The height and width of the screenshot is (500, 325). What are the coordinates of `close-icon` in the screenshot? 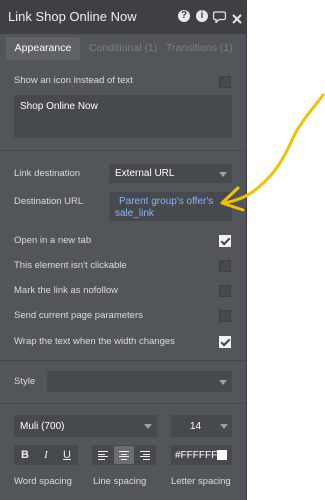 It's located at (237, 20).